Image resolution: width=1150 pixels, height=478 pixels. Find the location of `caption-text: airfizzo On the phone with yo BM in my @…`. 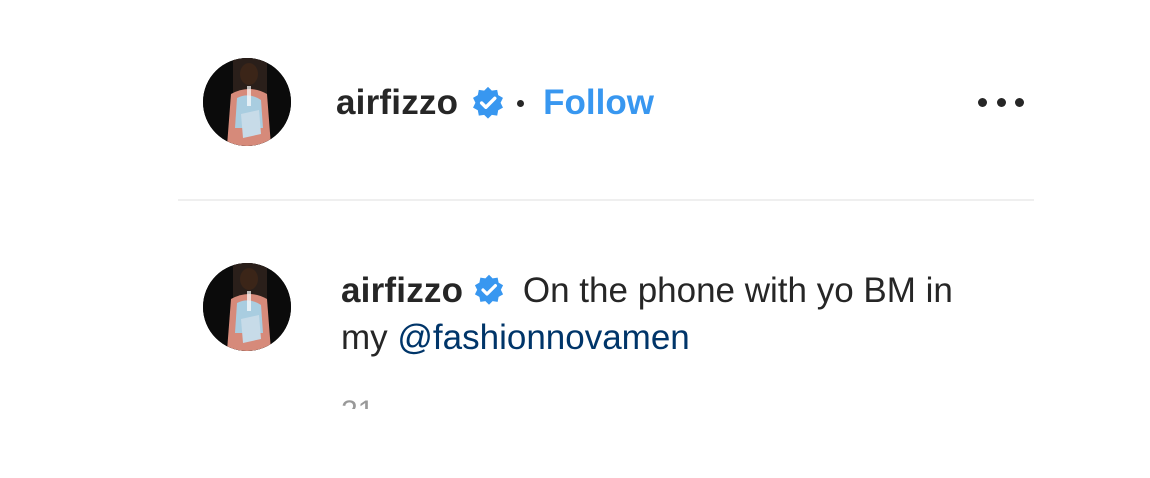

caption-text: airfizzo On the phone with yo BM in my @… is located at coordinates (671, 314).